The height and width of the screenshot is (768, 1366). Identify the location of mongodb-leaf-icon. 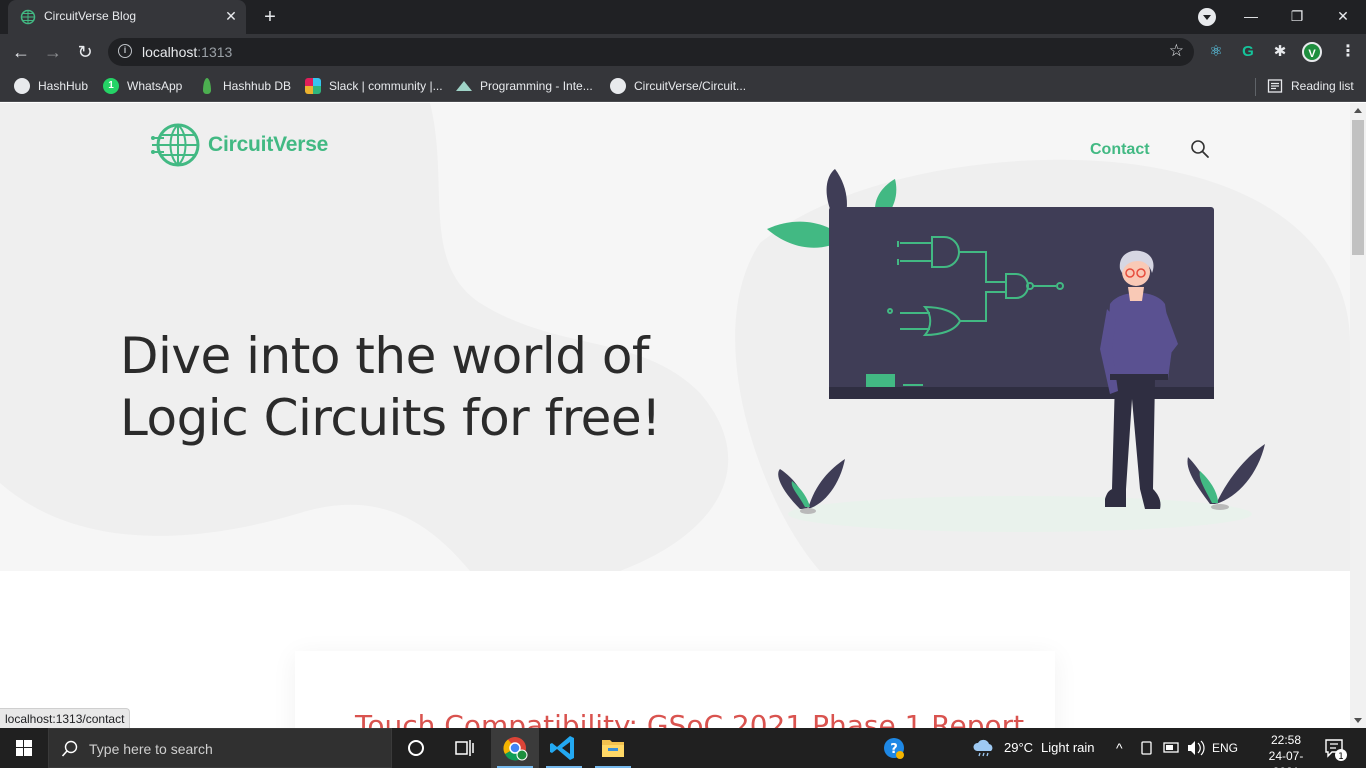
(207, 86).